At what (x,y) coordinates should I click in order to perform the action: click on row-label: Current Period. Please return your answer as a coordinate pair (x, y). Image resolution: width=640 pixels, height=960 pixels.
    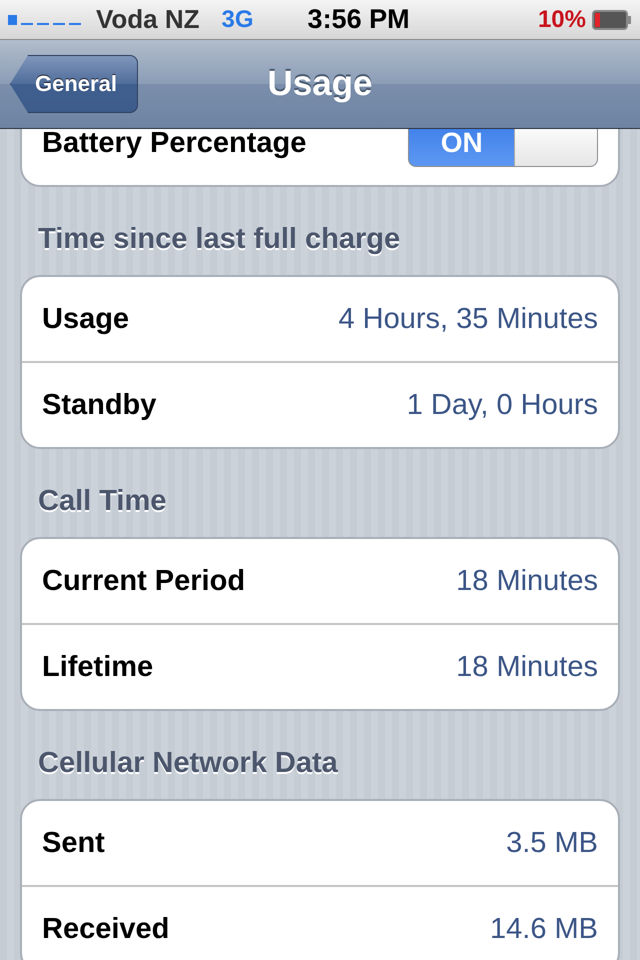
    Looking at the image, I should click on (144, 581).